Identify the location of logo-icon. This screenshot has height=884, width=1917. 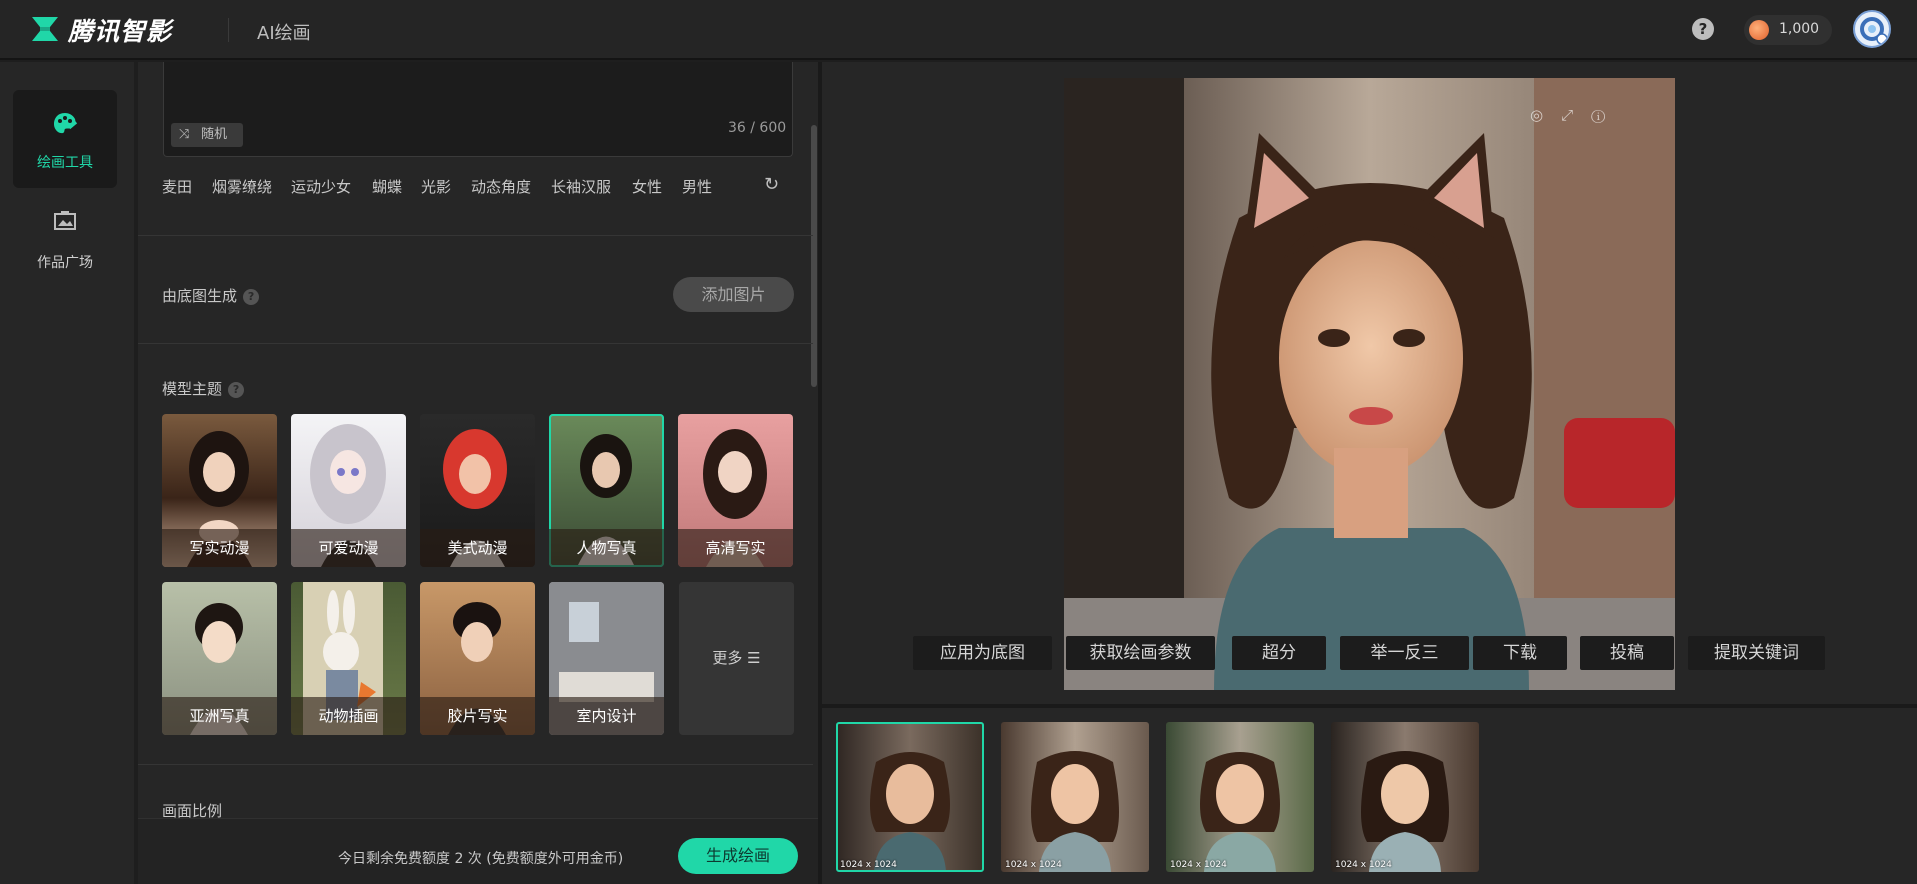
(45, 29).